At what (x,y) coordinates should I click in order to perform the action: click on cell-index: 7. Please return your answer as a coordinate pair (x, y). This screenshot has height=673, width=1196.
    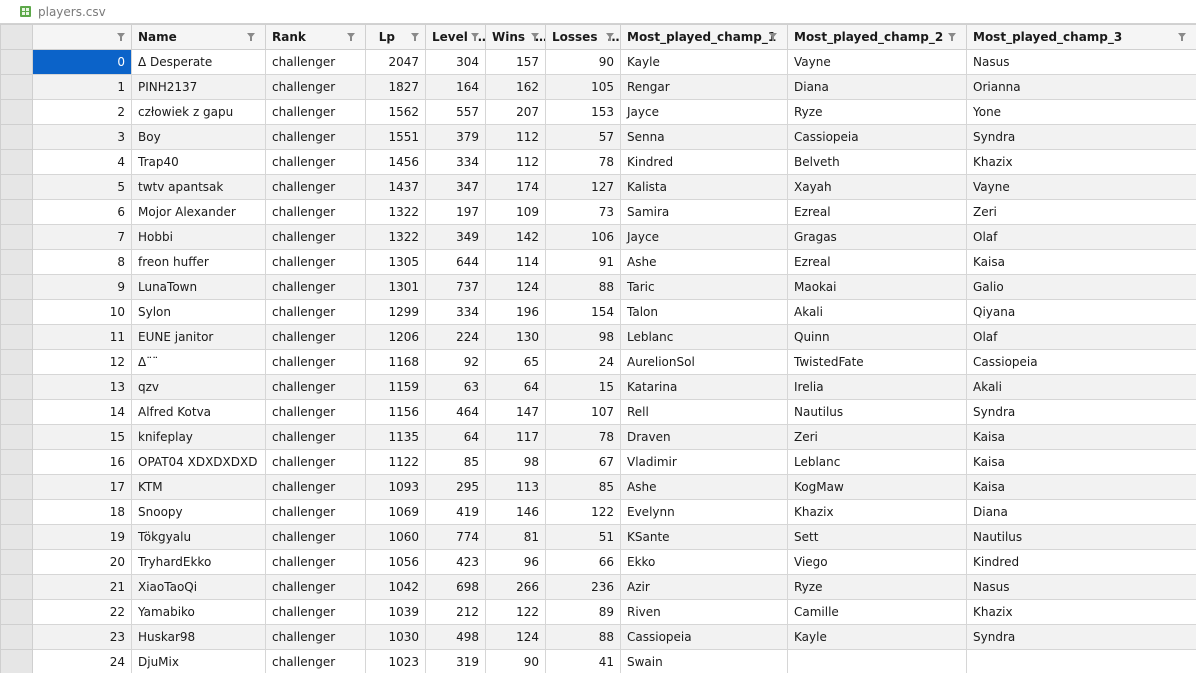
    Looking at the image, I should click on (82, 237).